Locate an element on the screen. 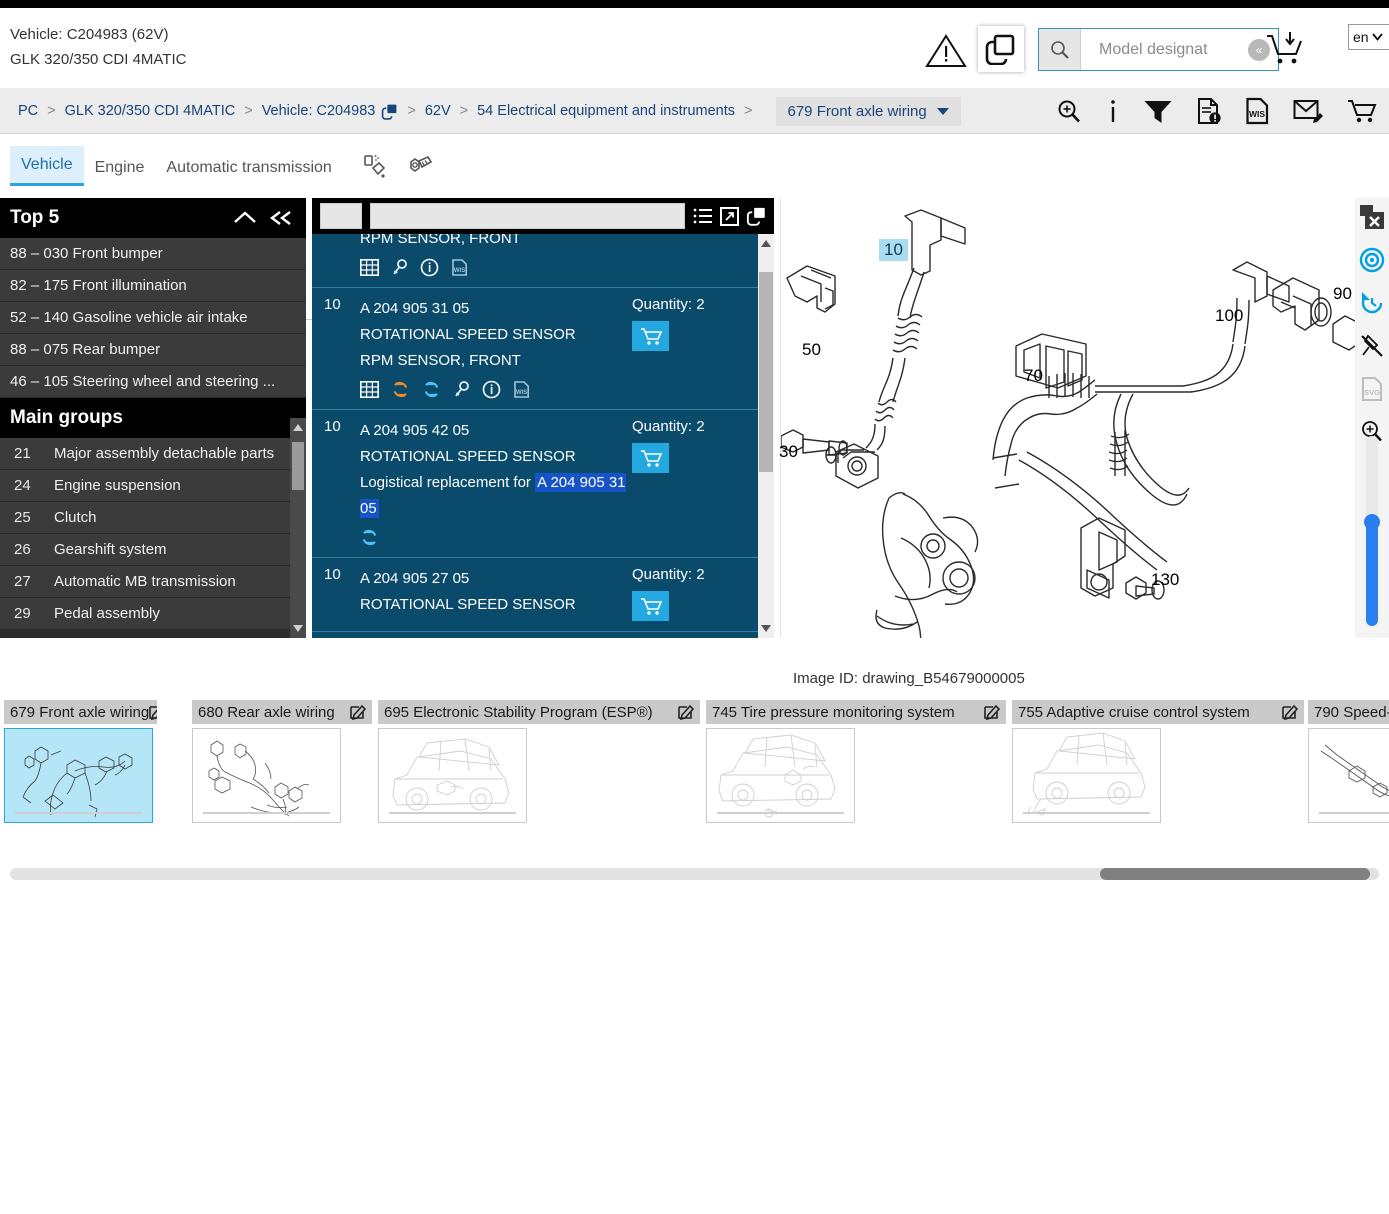 Image resolution: width=1389 pixels, height=1214 pixels. cart-small-icon is located at coordinates (1362, 111).